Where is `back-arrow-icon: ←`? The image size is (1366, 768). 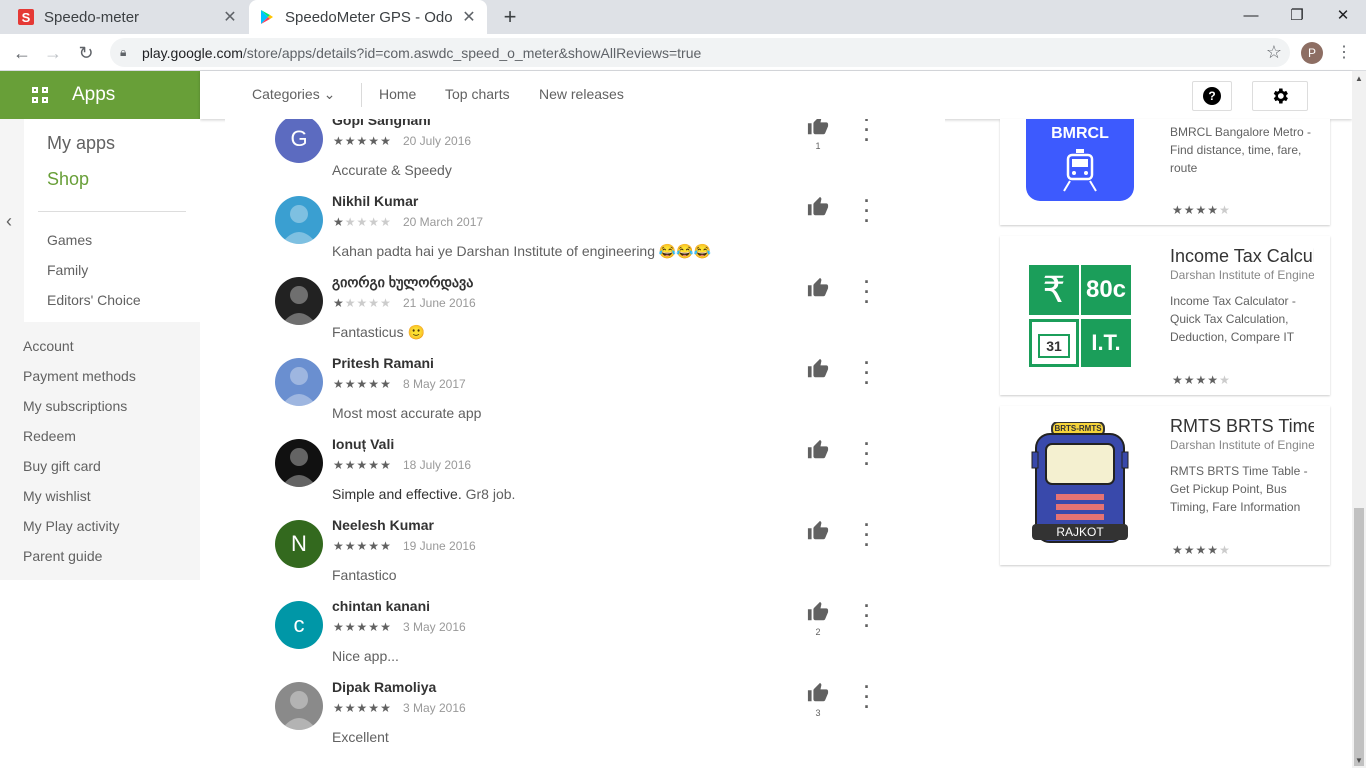
back-arrow-icon: ← is located at coordinates (22, 53).